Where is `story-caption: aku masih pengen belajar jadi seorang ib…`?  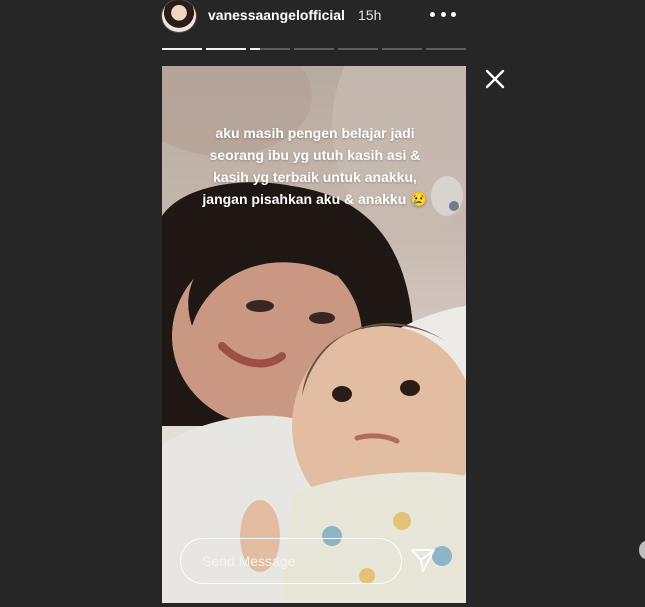
story-caption: aku masih pengen belajar jadi seorang ib… is located at coordinates (315, 166).